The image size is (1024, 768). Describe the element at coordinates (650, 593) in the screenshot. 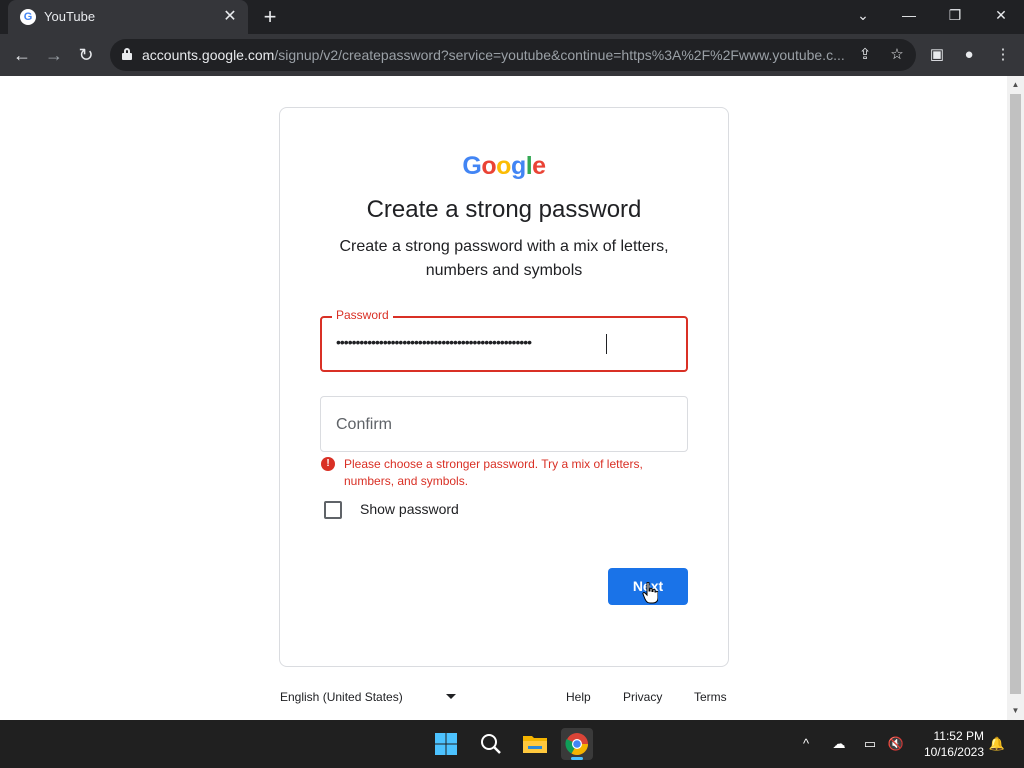

I see `hand-cursor-icon` at that location.